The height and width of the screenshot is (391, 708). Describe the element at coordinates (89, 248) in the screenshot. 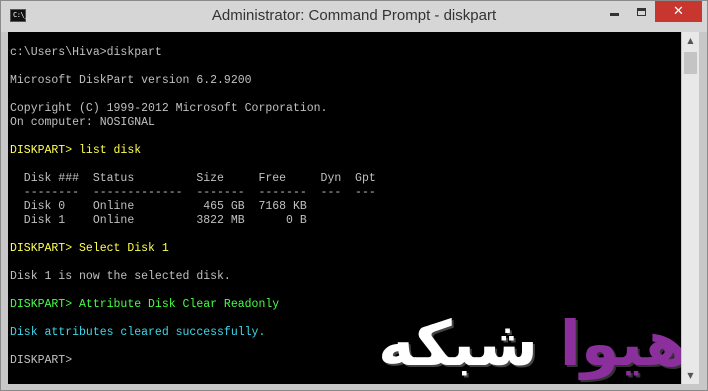

I see `console-line: DISKPART> Select Disk 1` at that location.